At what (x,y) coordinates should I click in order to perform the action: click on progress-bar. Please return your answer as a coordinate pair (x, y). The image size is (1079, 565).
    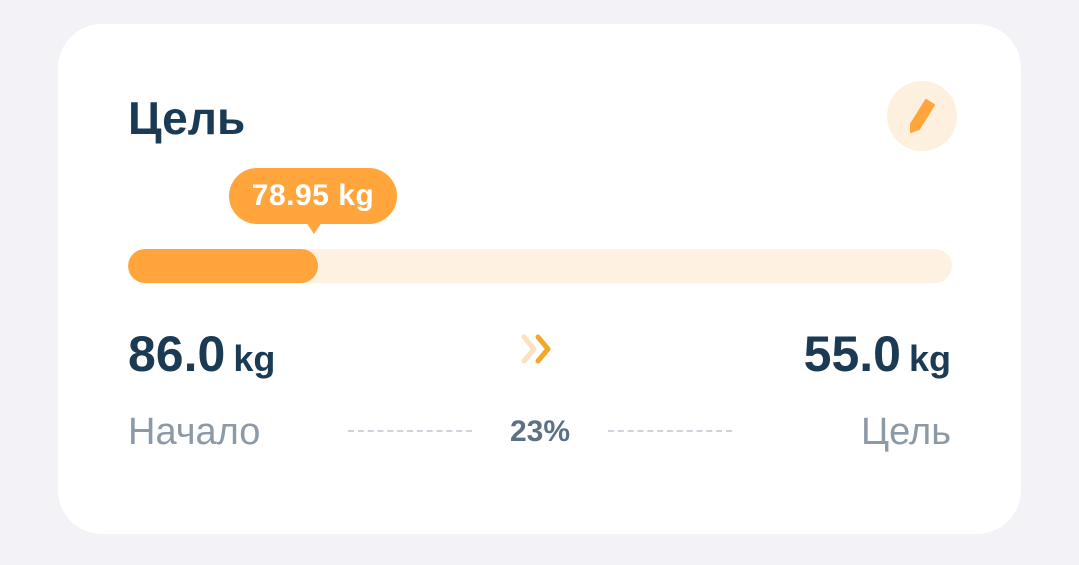
    Looking at the image, I should click on (540, 266).